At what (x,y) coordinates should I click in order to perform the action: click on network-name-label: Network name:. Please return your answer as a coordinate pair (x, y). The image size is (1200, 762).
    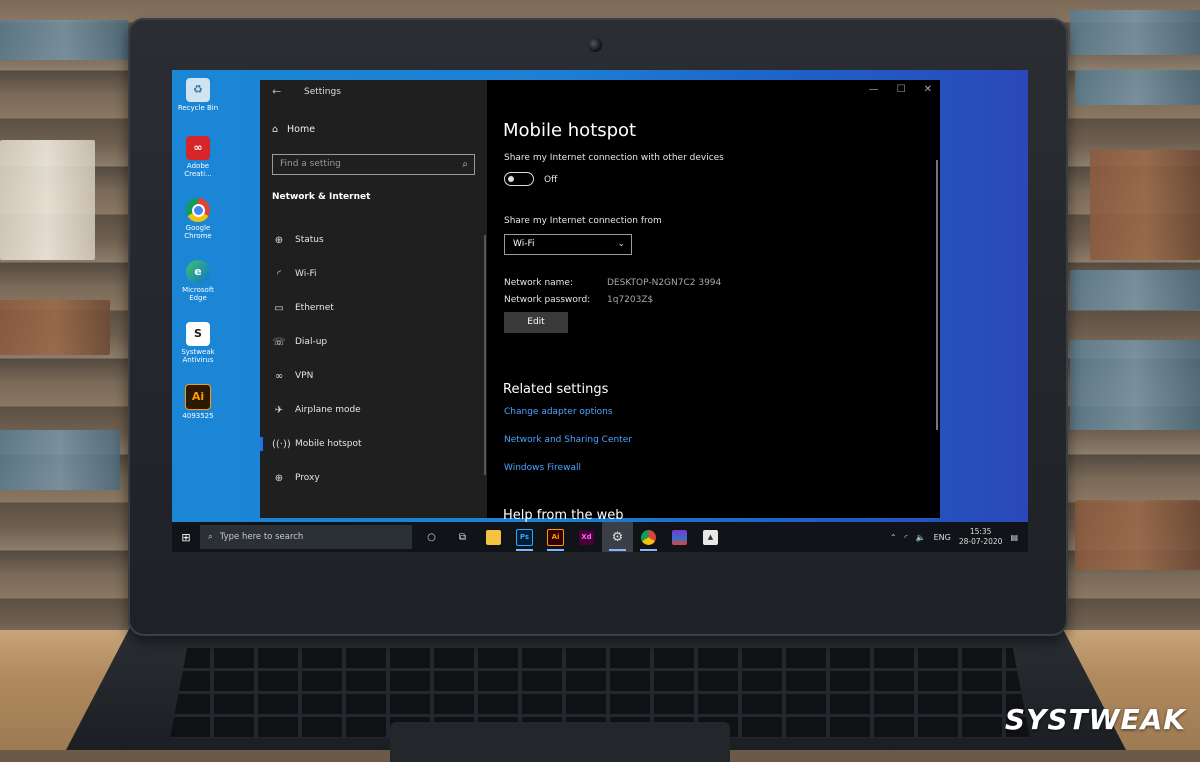
    Looking at the image, I should click on (538, 283).